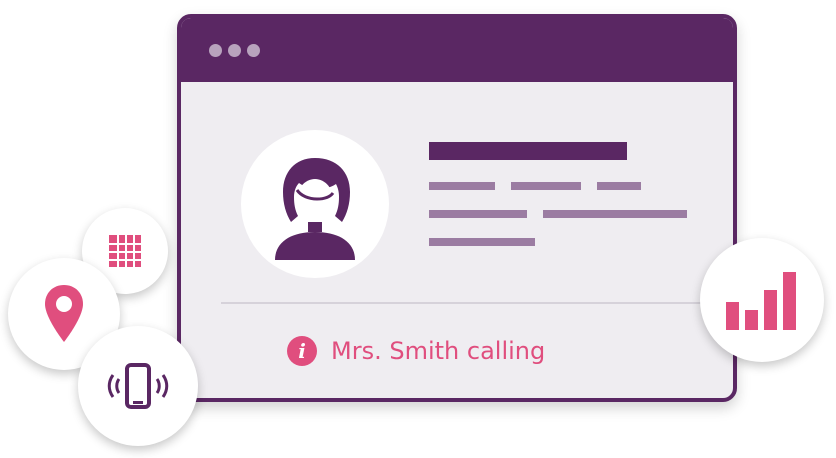 The height and width of the screenshot is (458, 836). What do you see at coordinates (438, 351) in the screenshot?
I see `caller-status-text: Mrs. Smith calling` at bounding box center [438, 351].